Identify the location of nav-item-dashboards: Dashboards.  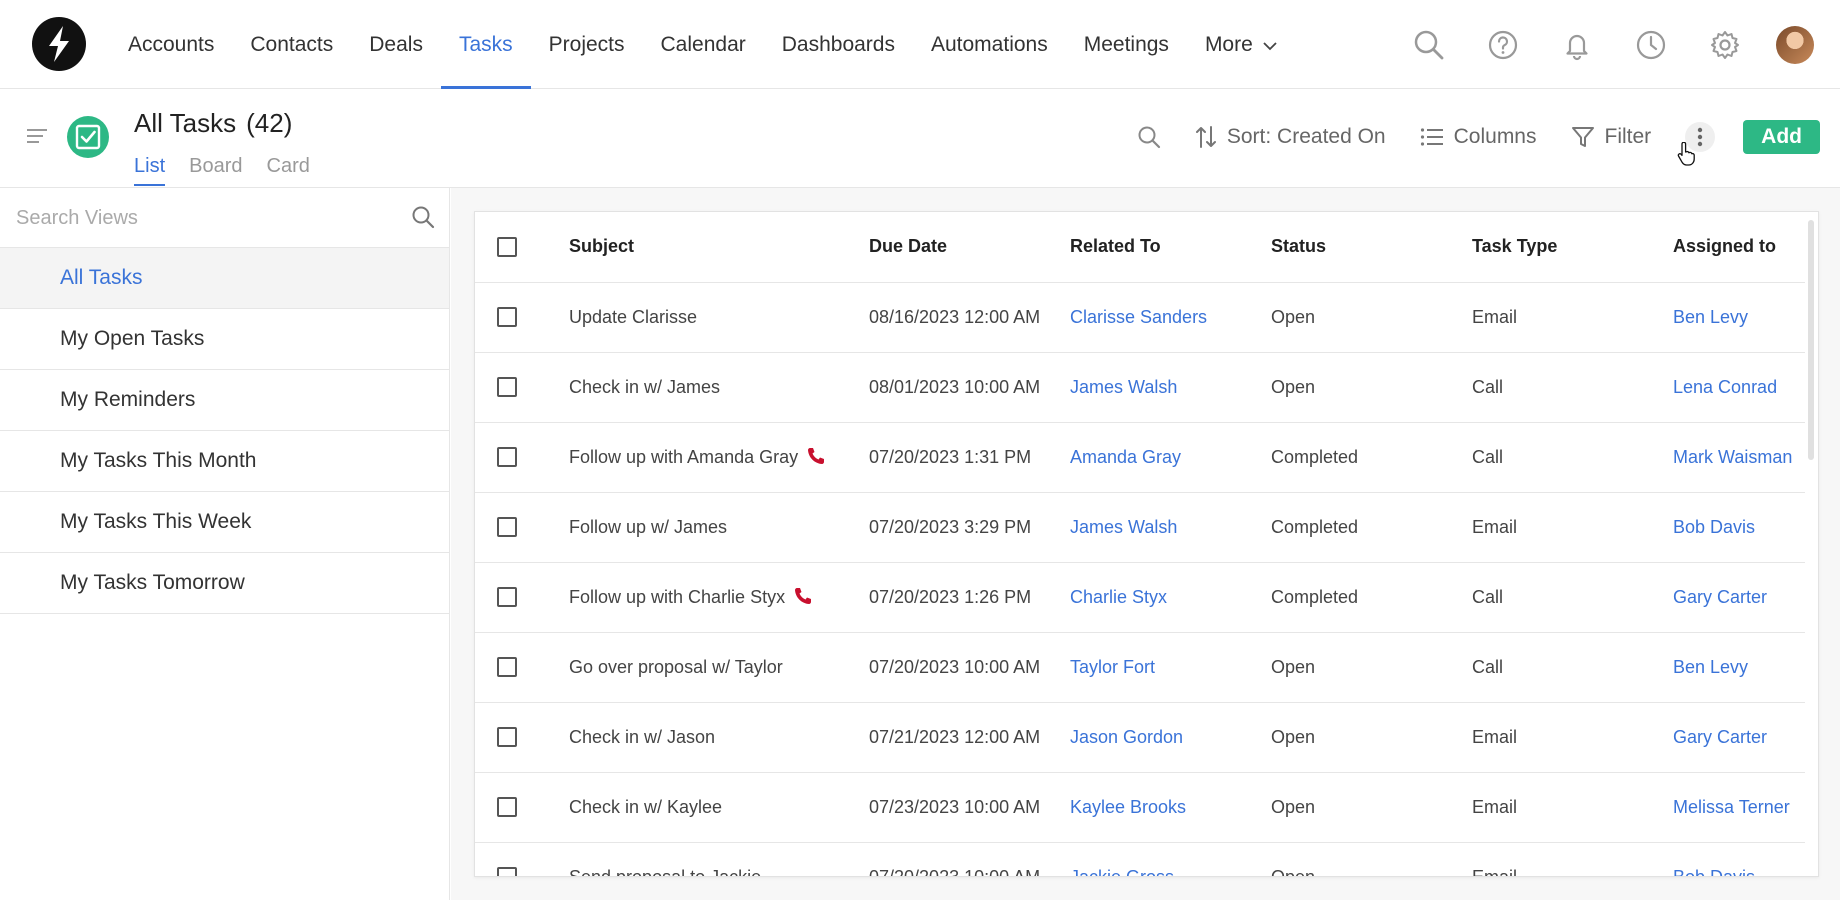
(838, 44).